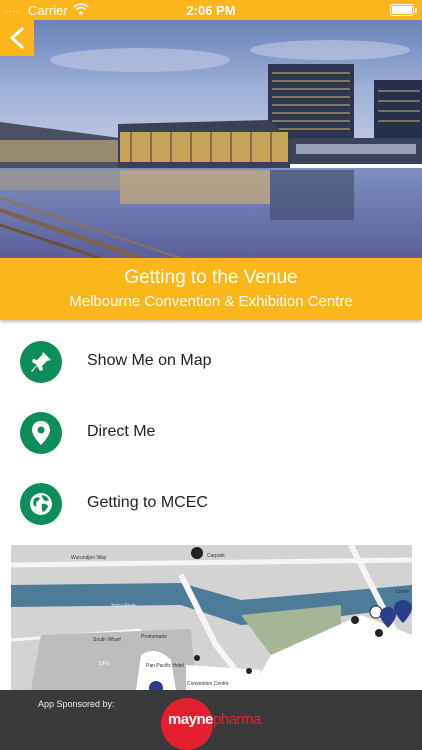 The height and width of the screenshot is (750, 422). What do you see at coordinates (211, 433) in the screenshot?
I see `menu-item-direct-me: Direct Me` at bounding box center [211, 433].